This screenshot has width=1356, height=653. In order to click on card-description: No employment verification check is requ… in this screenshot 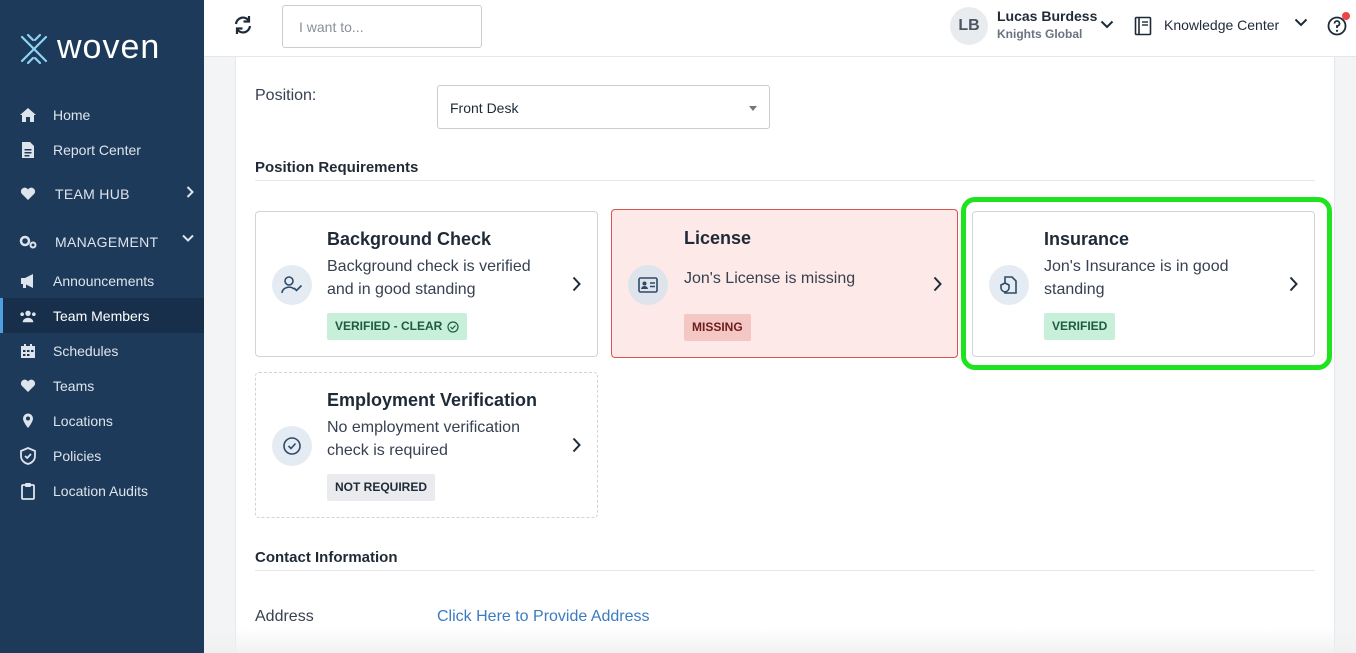, I will do `click(423, 439)`.